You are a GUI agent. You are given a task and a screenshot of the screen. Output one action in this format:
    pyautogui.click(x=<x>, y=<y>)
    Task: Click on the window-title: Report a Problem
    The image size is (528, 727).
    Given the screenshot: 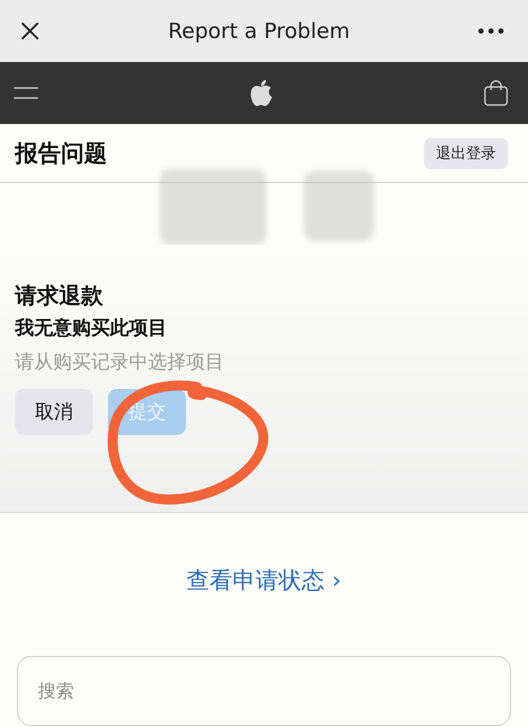 What is the action you would take?
    pyautogui.click(x=259, y=31)
    